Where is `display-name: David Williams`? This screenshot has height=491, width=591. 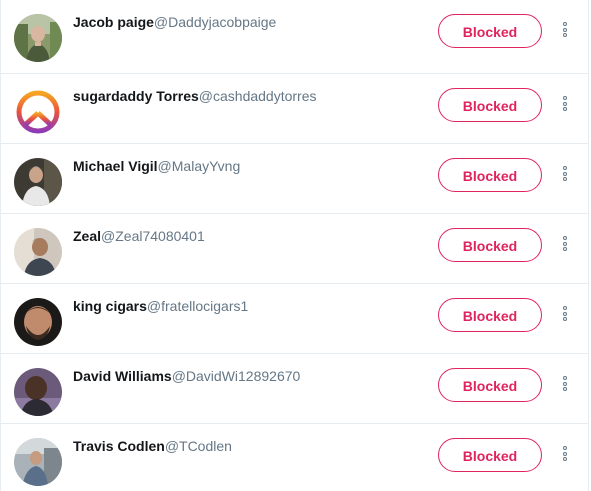
display-name: David Williams is located at coordinates (122, 376).